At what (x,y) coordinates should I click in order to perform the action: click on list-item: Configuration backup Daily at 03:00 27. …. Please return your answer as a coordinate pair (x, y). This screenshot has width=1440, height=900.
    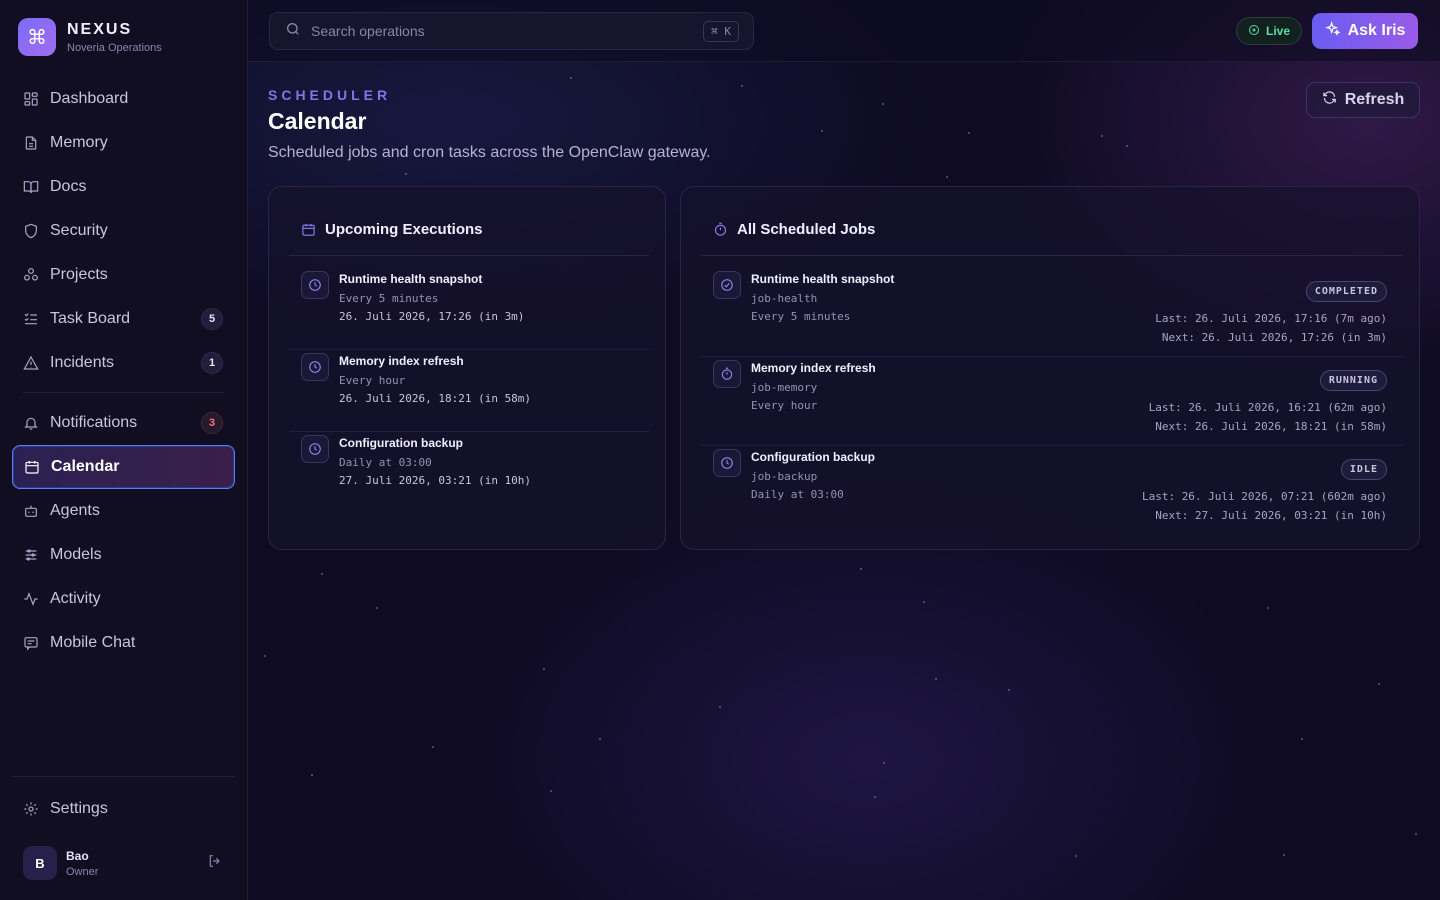
    Looking at the image, I should click on (469, 474).